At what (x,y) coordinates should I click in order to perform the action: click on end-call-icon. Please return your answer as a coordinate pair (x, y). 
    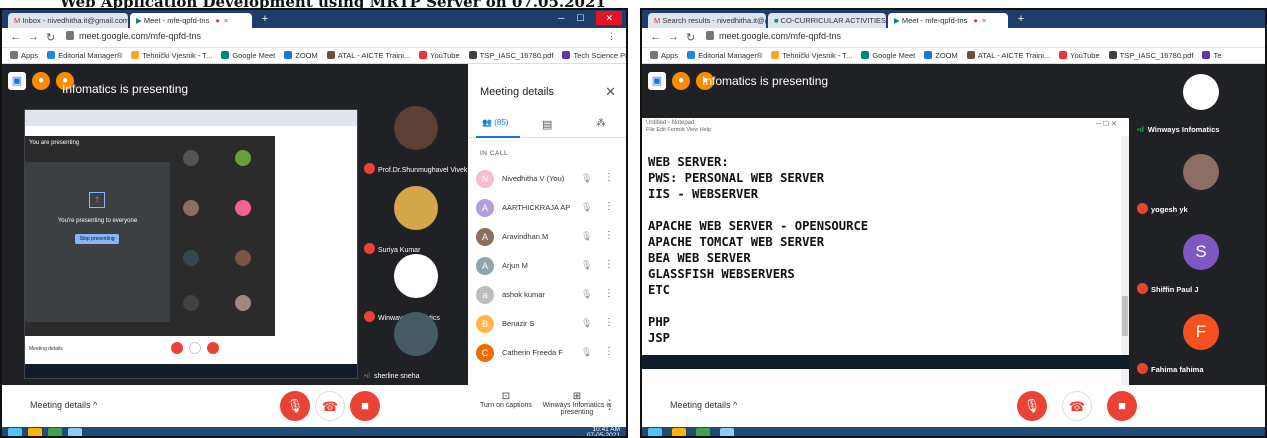
    Looking at the image, I should click on (195, 348).